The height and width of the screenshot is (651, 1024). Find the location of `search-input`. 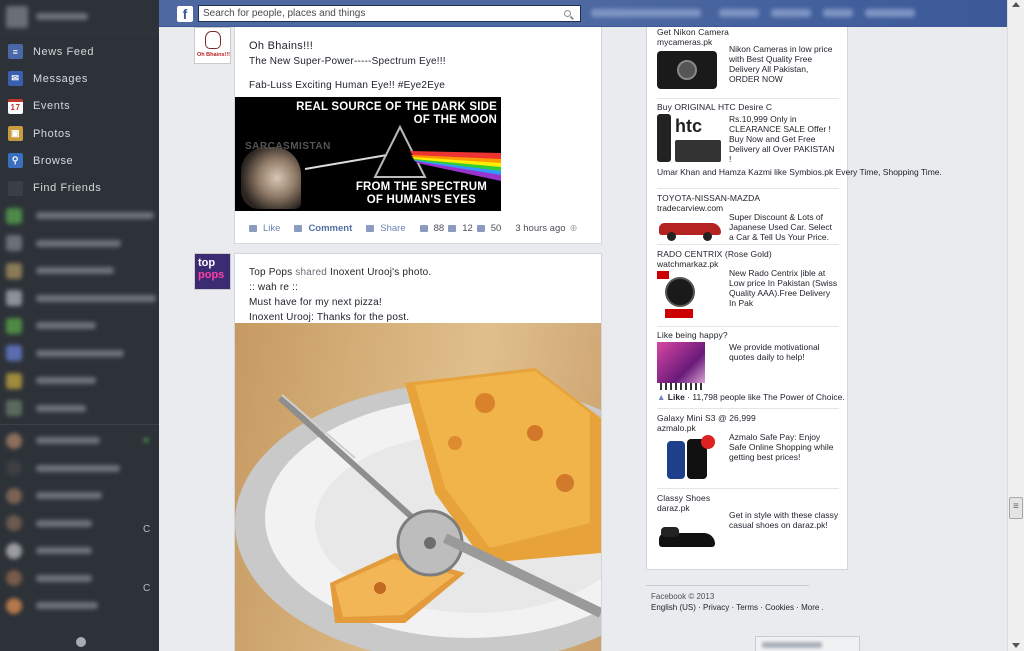

search-input is located at coordinates (379, 13).